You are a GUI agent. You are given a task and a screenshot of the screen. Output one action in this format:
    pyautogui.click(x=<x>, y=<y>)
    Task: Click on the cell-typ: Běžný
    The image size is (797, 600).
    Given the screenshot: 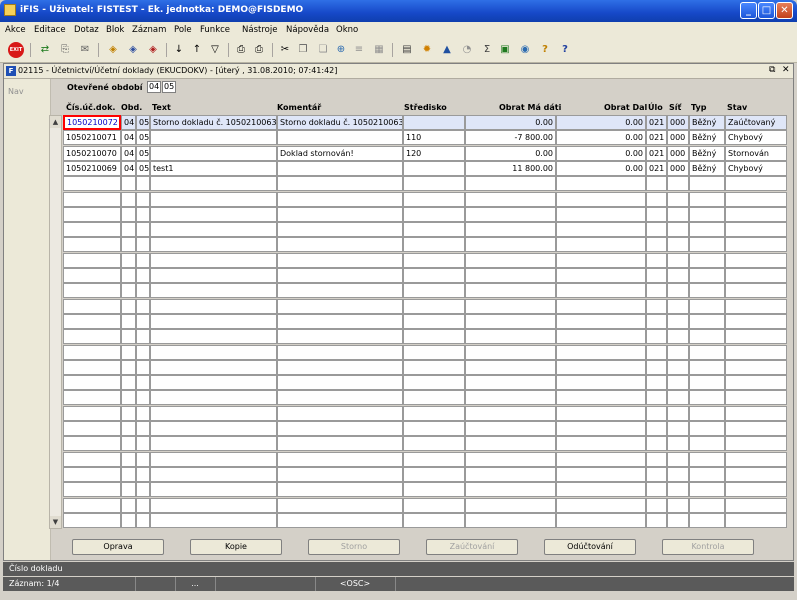 What is the action you would take?
    pyautogui.click(x=707, y=153)
    